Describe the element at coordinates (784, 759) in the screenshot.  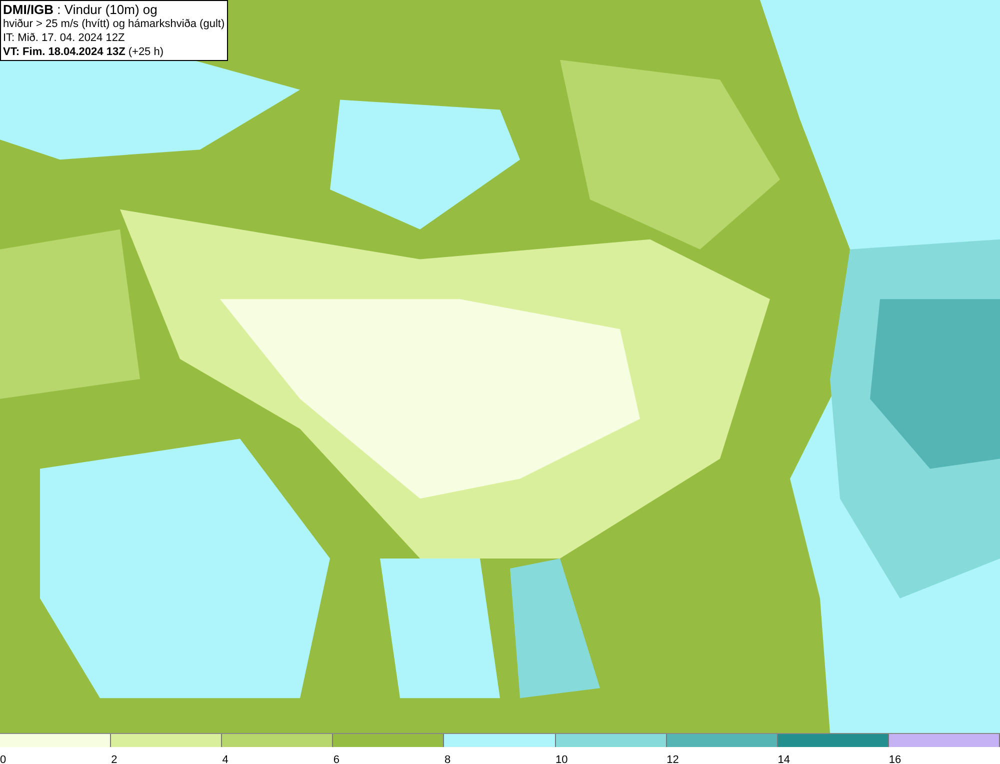
I see `scale-tick-label: 14` at that location.